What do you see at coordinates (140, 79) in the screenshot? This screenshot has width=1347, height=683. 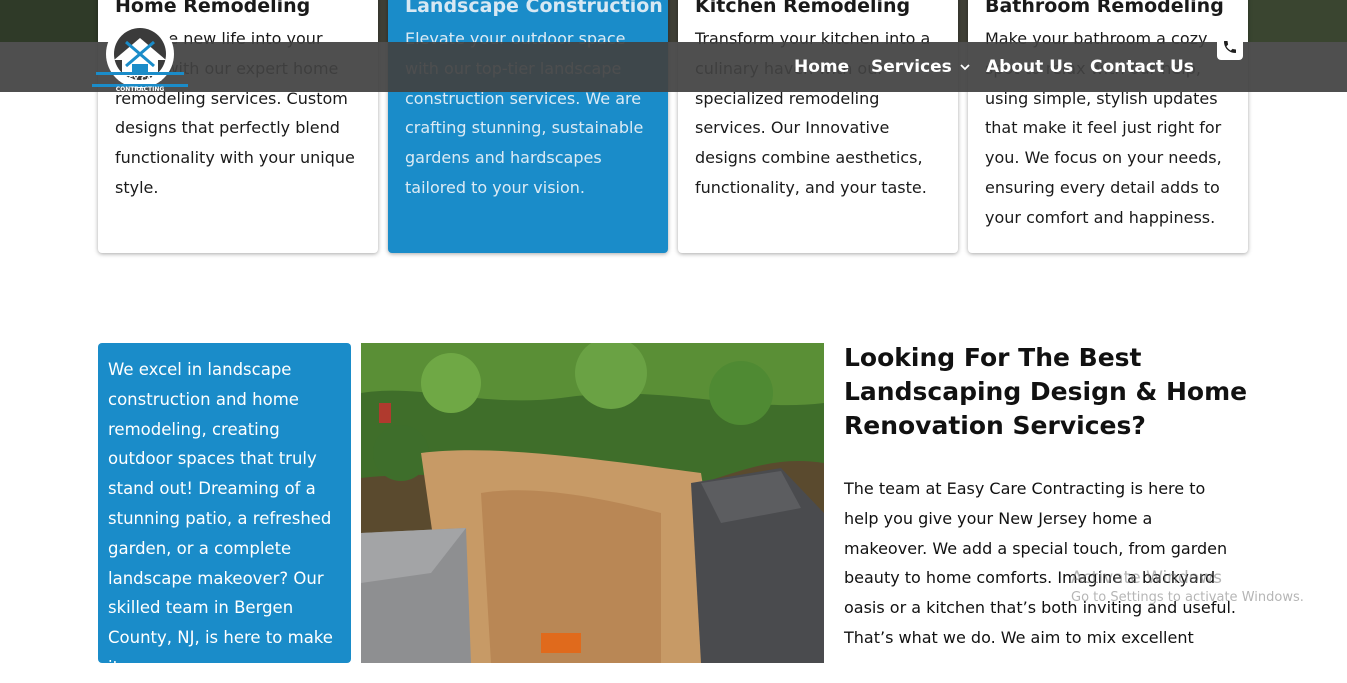 I see `logo-text-line1: EASY CARE` at bounding box center [140, 79].